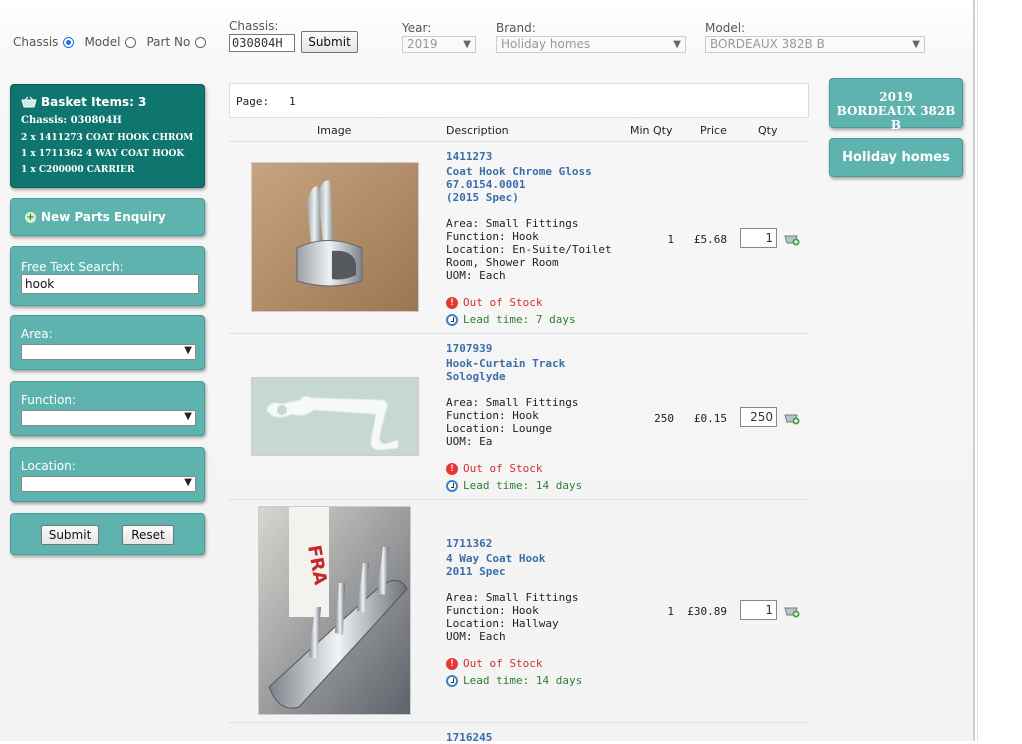 The image size is (1022, 744). Describe the element at coordinates (70, 535) in the screenshot. I see `filter-submit-button: Submit` at that location.